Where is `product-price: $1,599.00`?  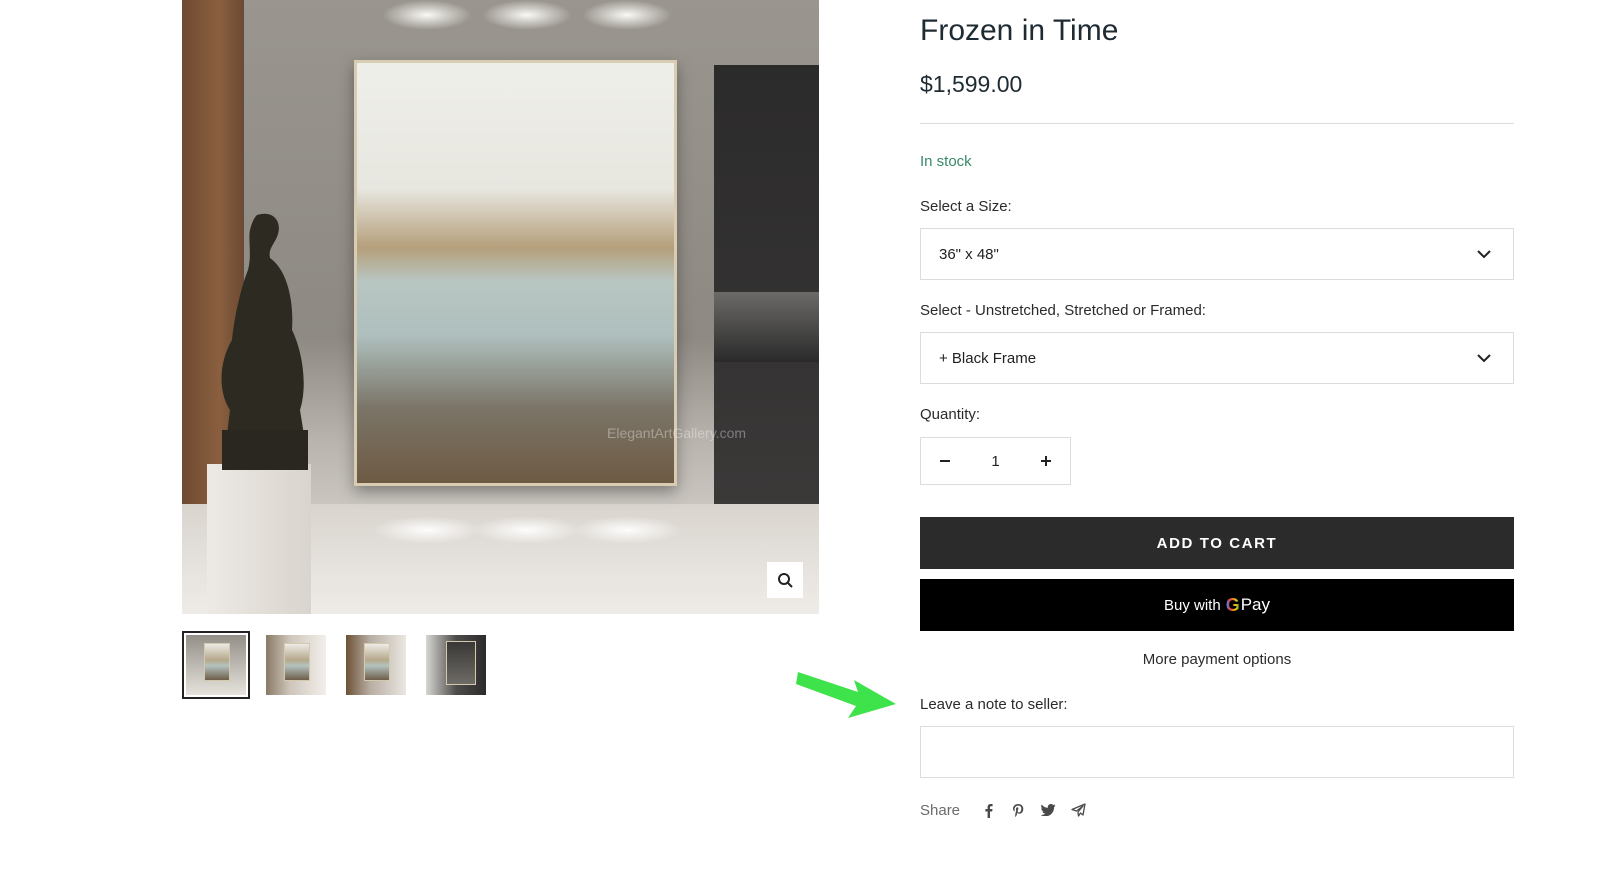 product-price: $1,599.00 is located at coordinates (971, 84).